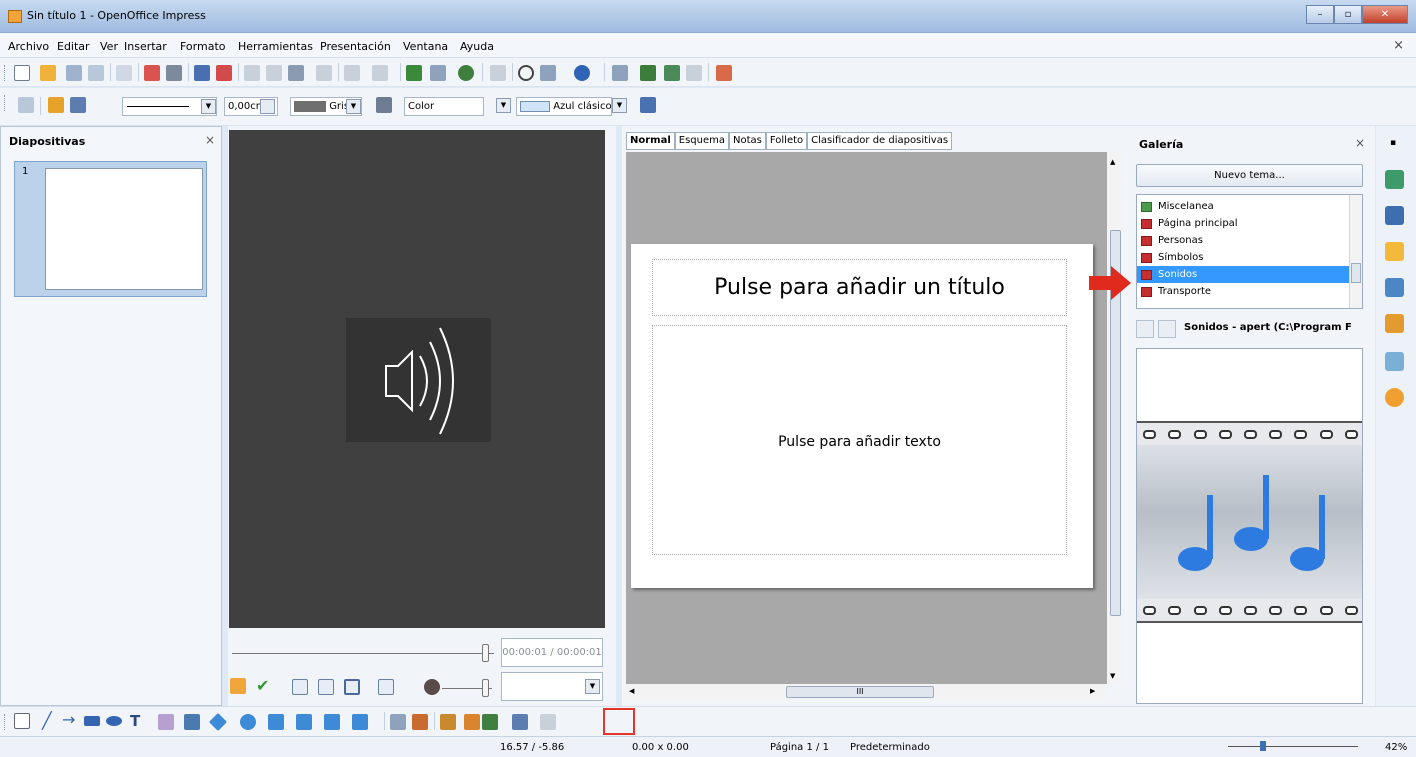 This screenshot has height=757, width=1416. What do you see at coordinates (26, 105) in the screenshot?
I see `line-style-icon` at bounding box center [26, 105].